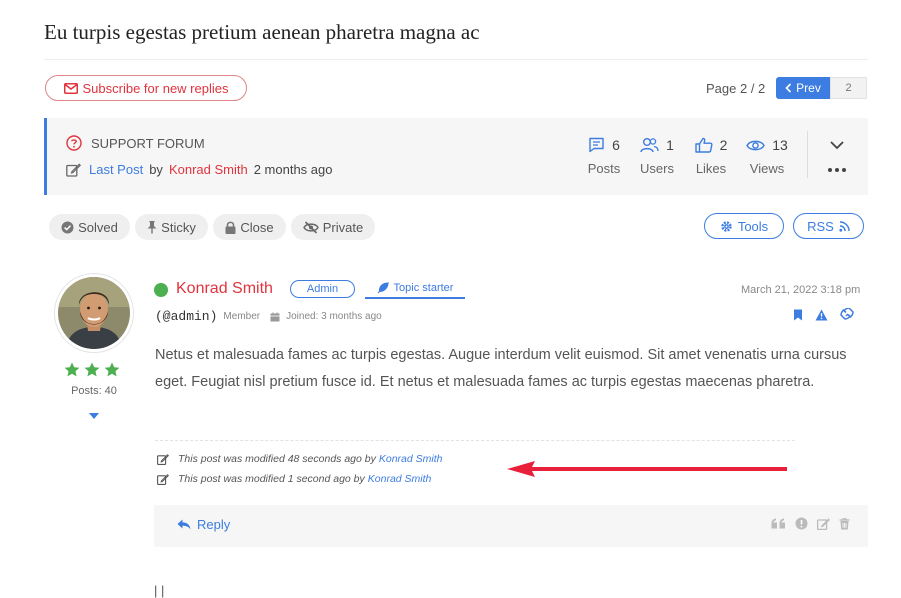 Image resolution: width=901 pixels, height=598 pixels. Describe the element at coordinates (334, 316) in the screenshot. I see `joined-date: Joined: 3 months ago` at that location.